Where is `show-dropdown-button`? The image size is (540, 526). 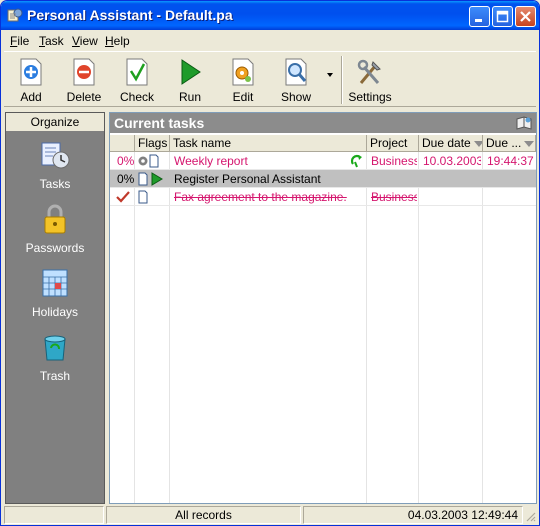
show-dropdown-button is located at coordinates (330, 75).